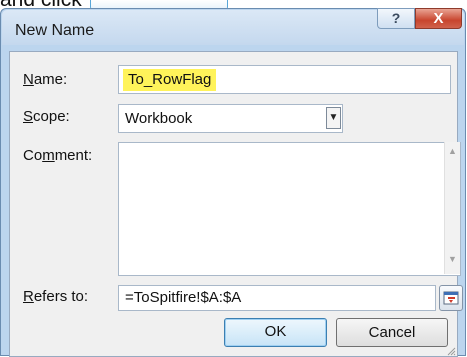  I want to click on help-button: ?, so click(396, 18).